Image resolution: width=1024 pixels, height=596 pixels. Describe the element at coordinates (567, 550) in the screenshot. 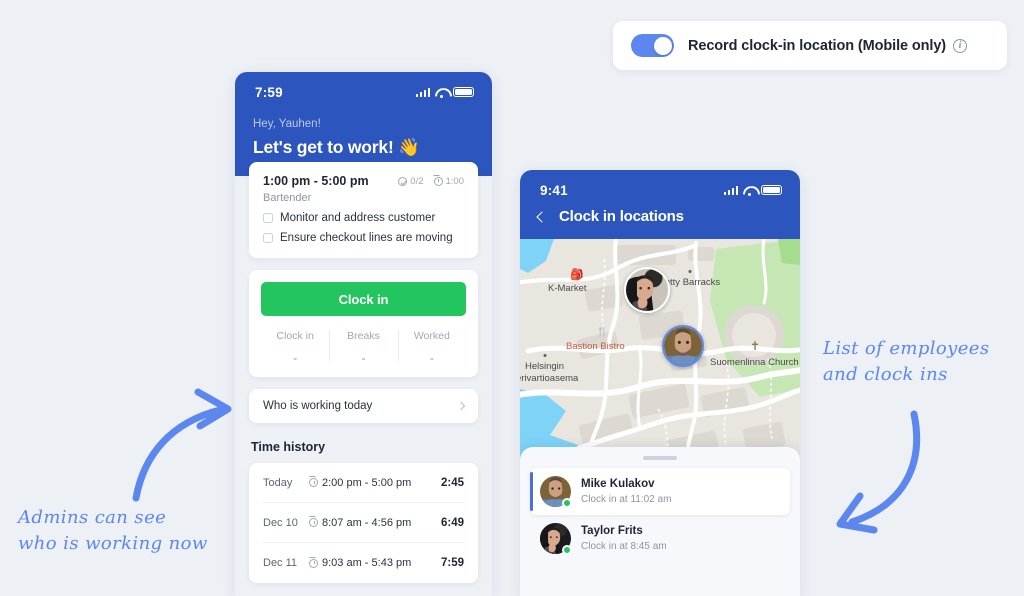

I see `online-status-dot` at that location.